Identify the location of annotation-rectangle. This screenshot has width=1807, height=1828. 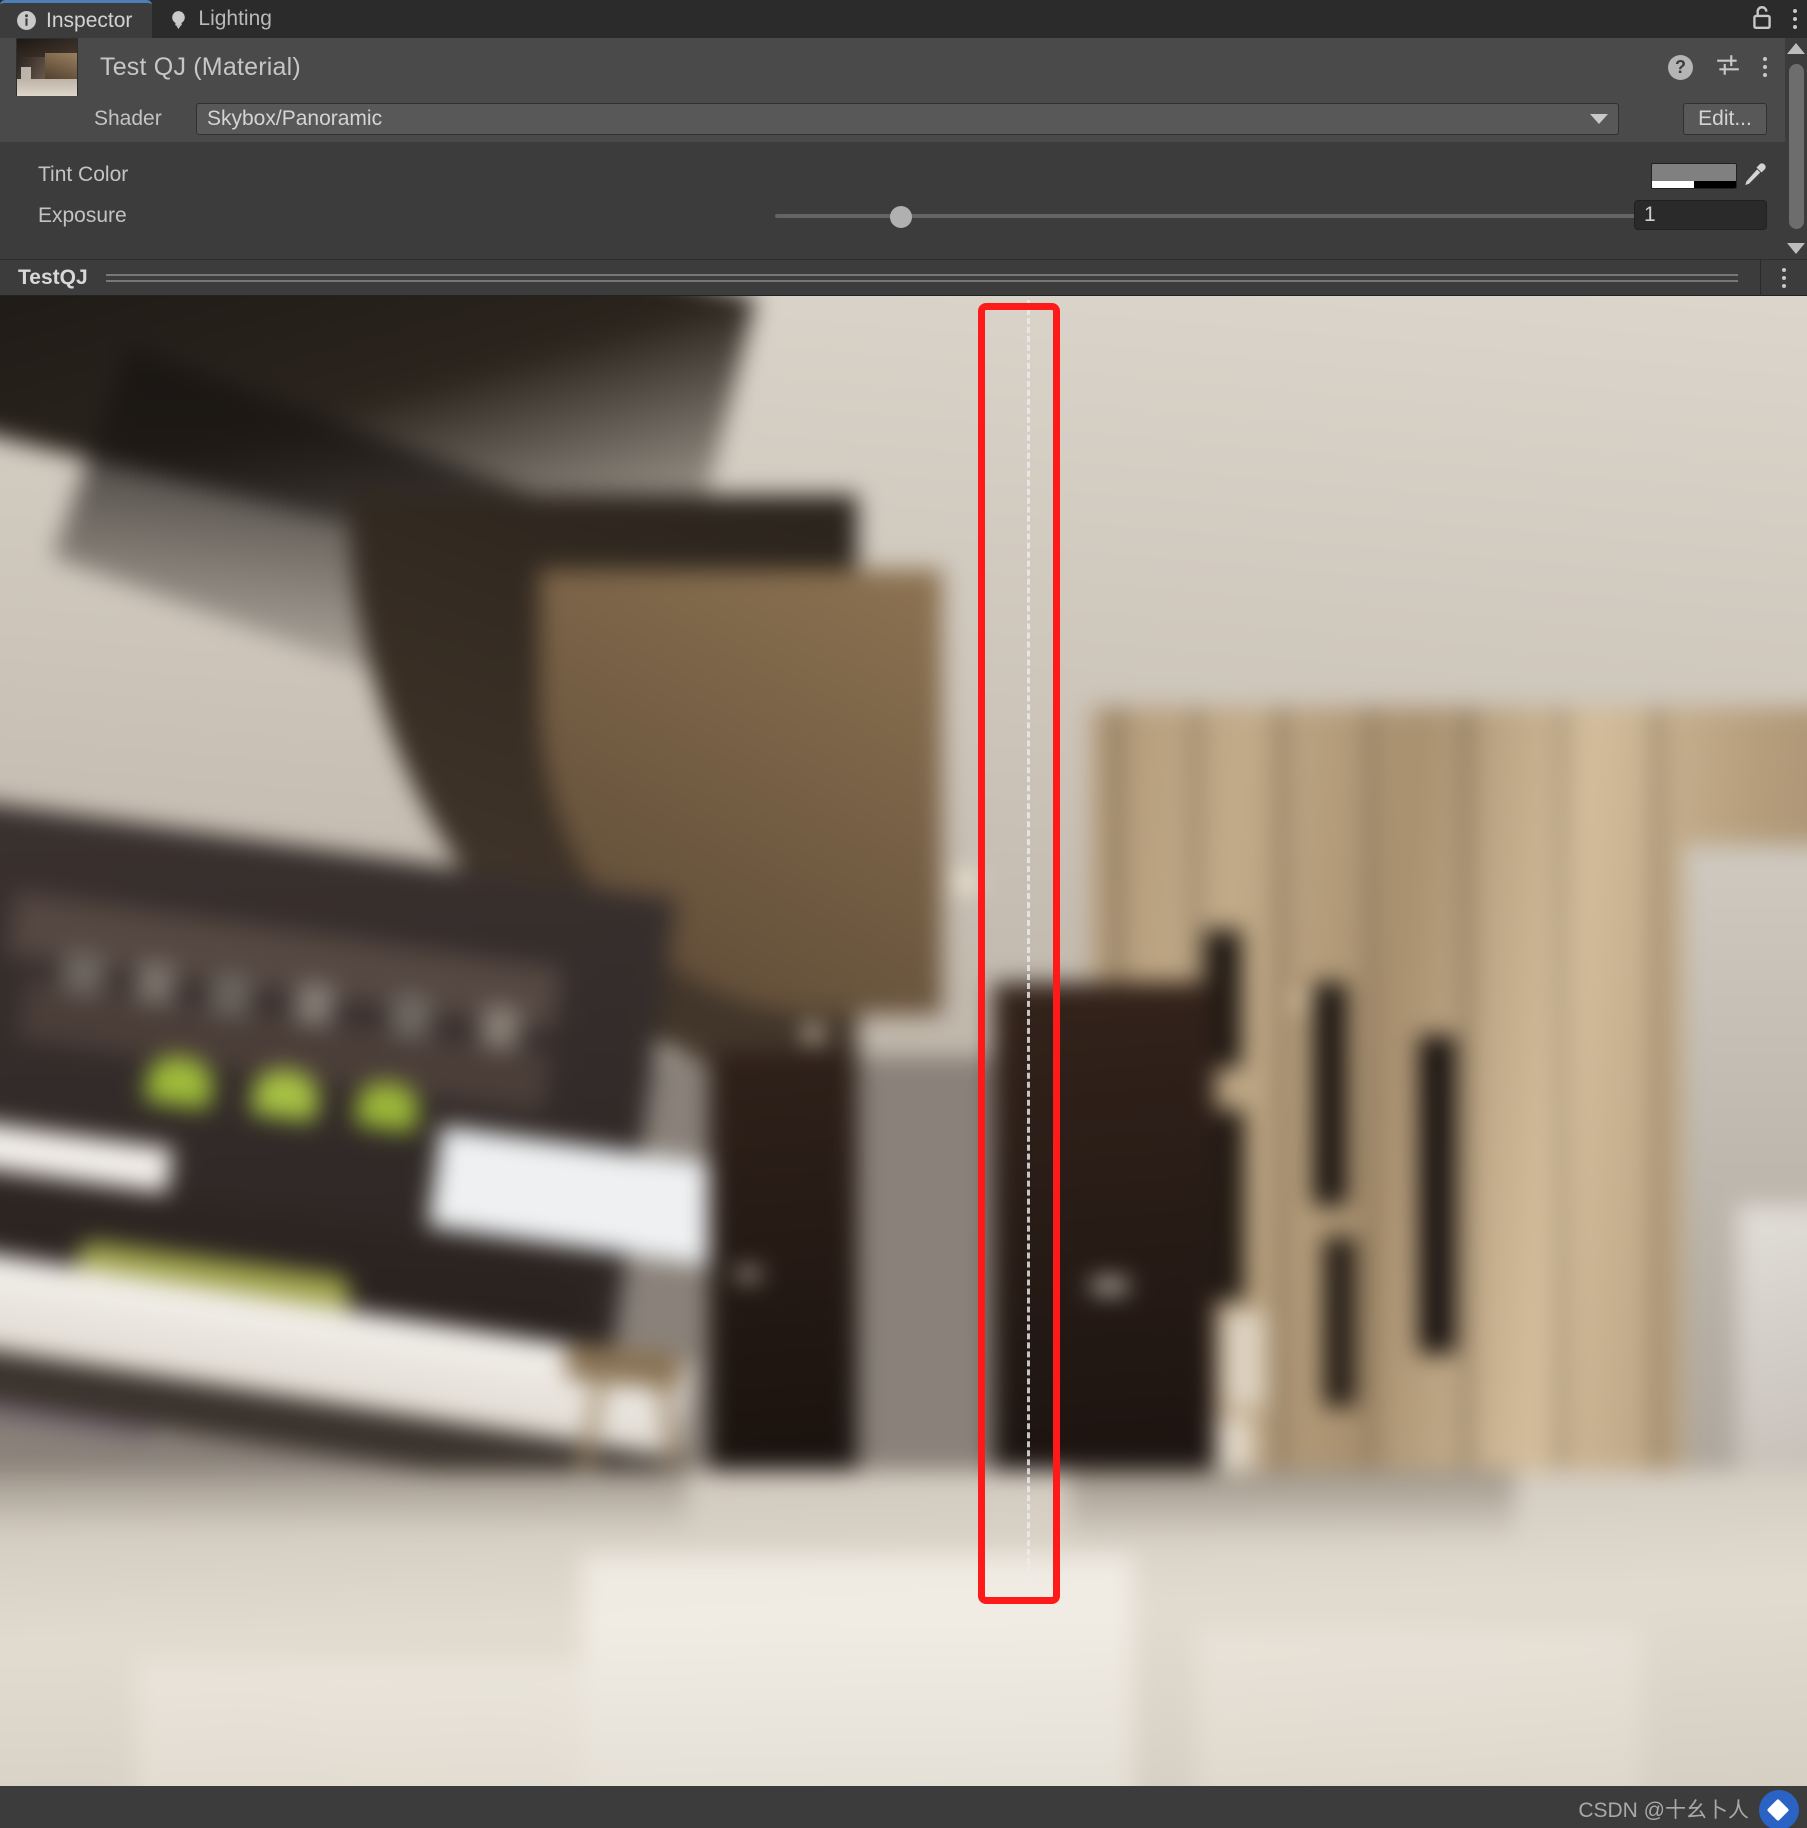
(1019, 953).